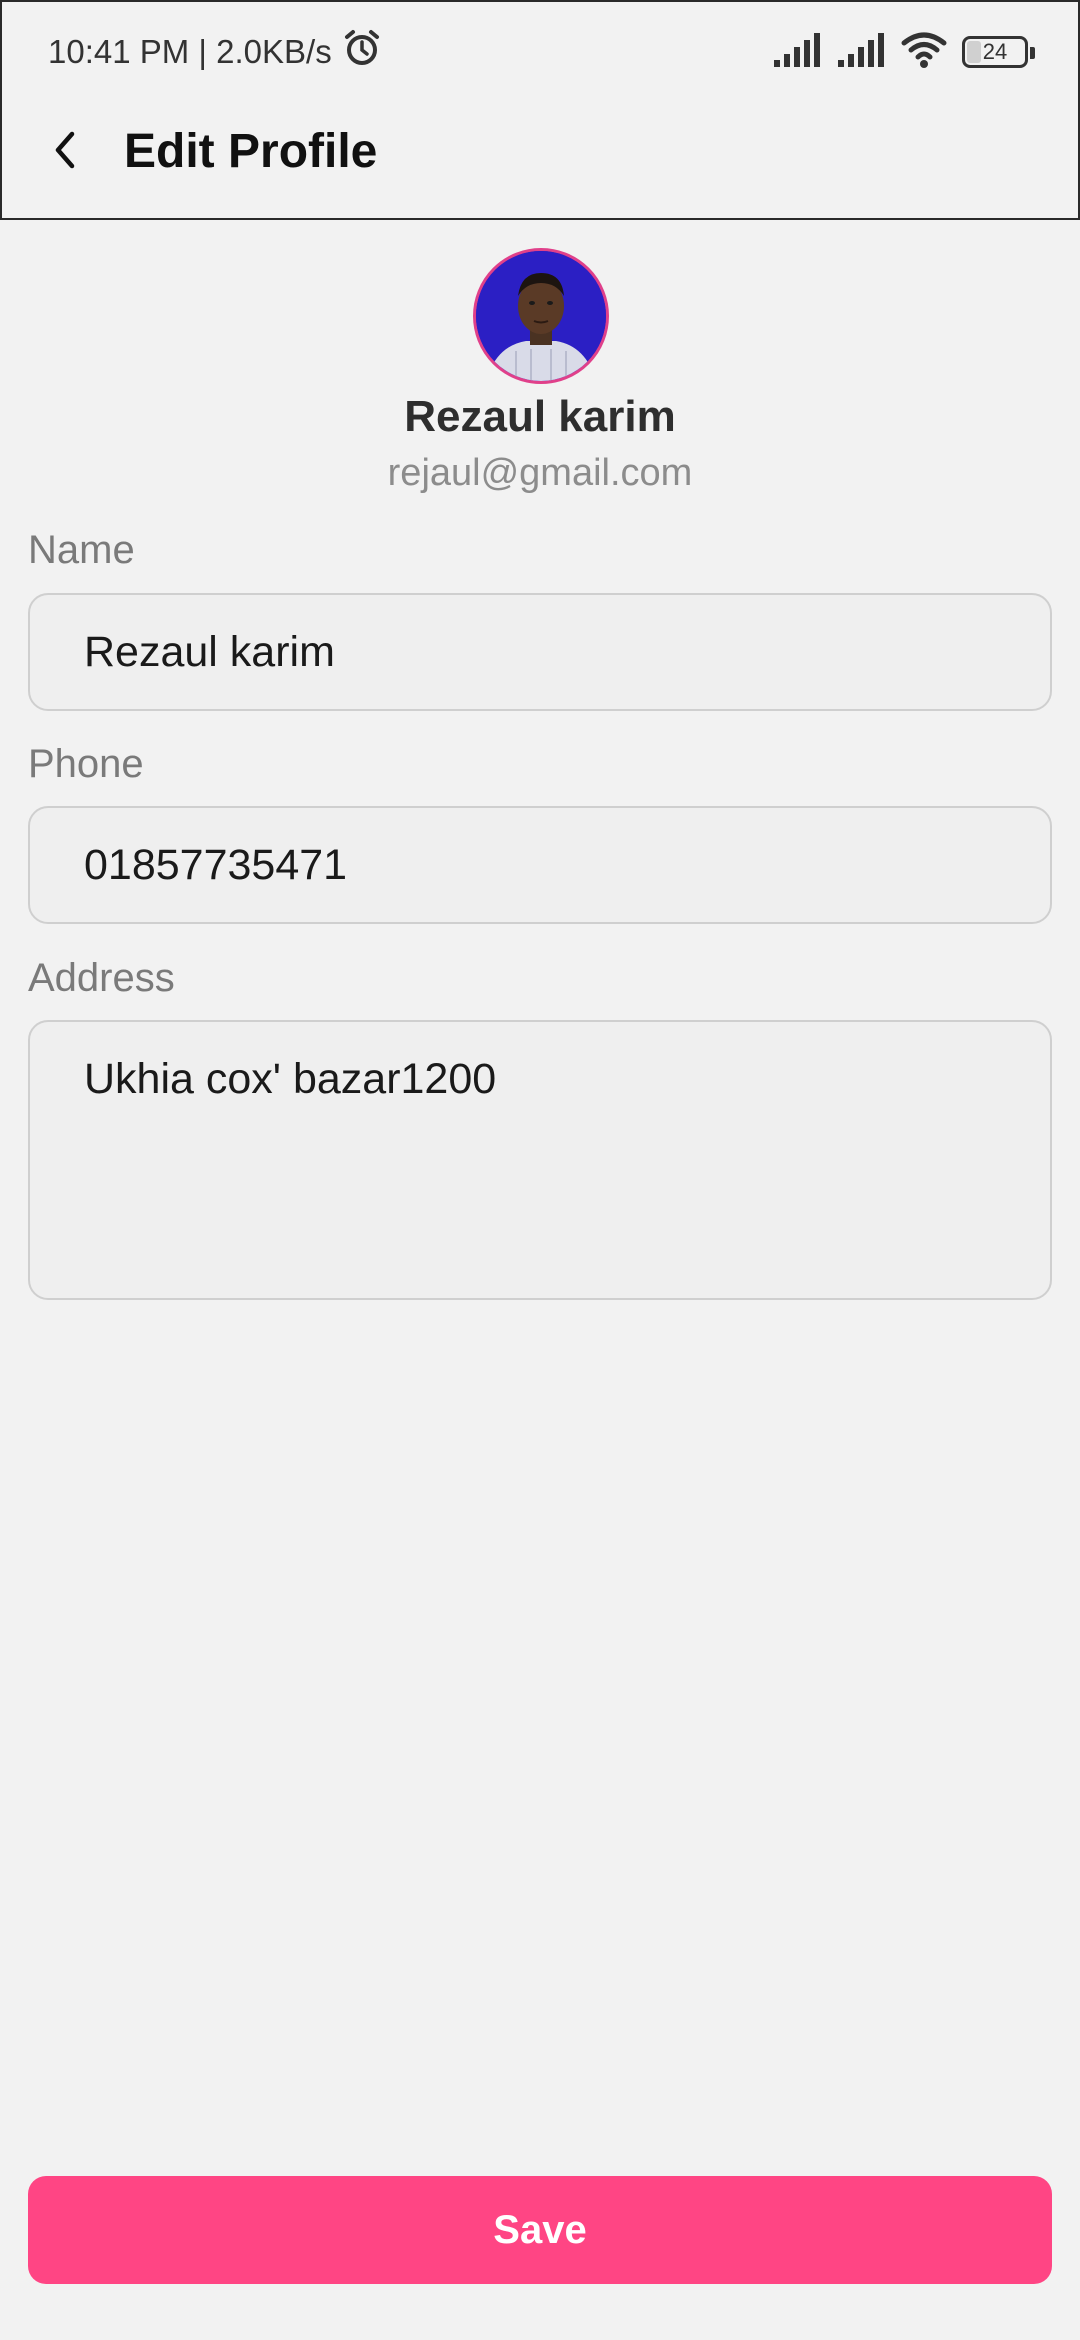  What do you see at coordinates (924, 52) in the screenshot?
I see `wifi-icon` at bounding box center [924, 52].